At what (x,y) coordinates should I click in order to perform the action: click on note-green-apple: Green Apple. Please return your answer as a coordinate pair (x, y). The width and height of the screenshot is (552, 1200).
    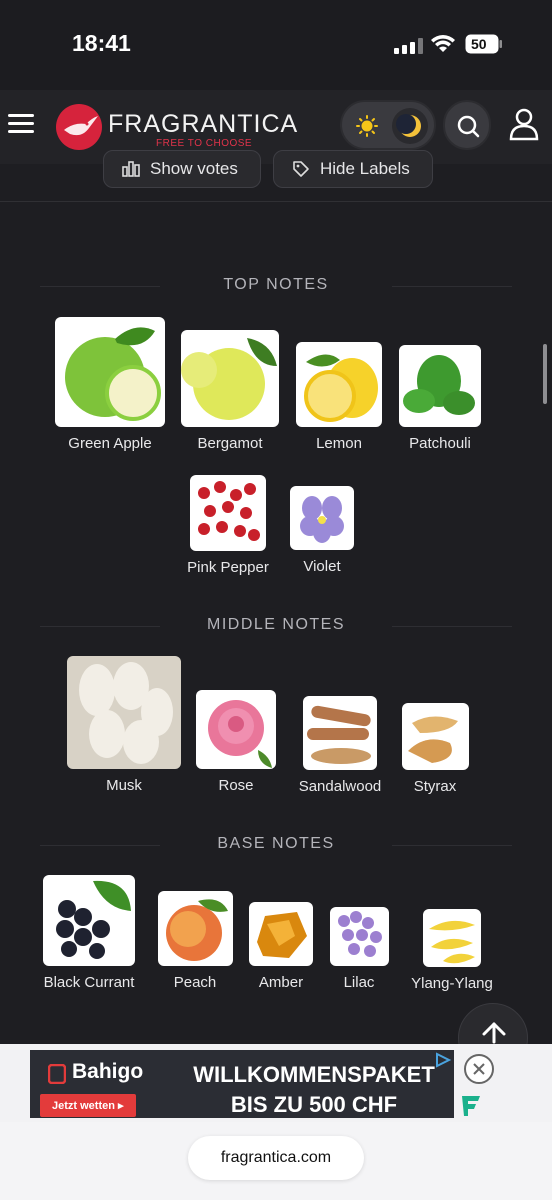
    Looking at the image, I should click on (110, 384).